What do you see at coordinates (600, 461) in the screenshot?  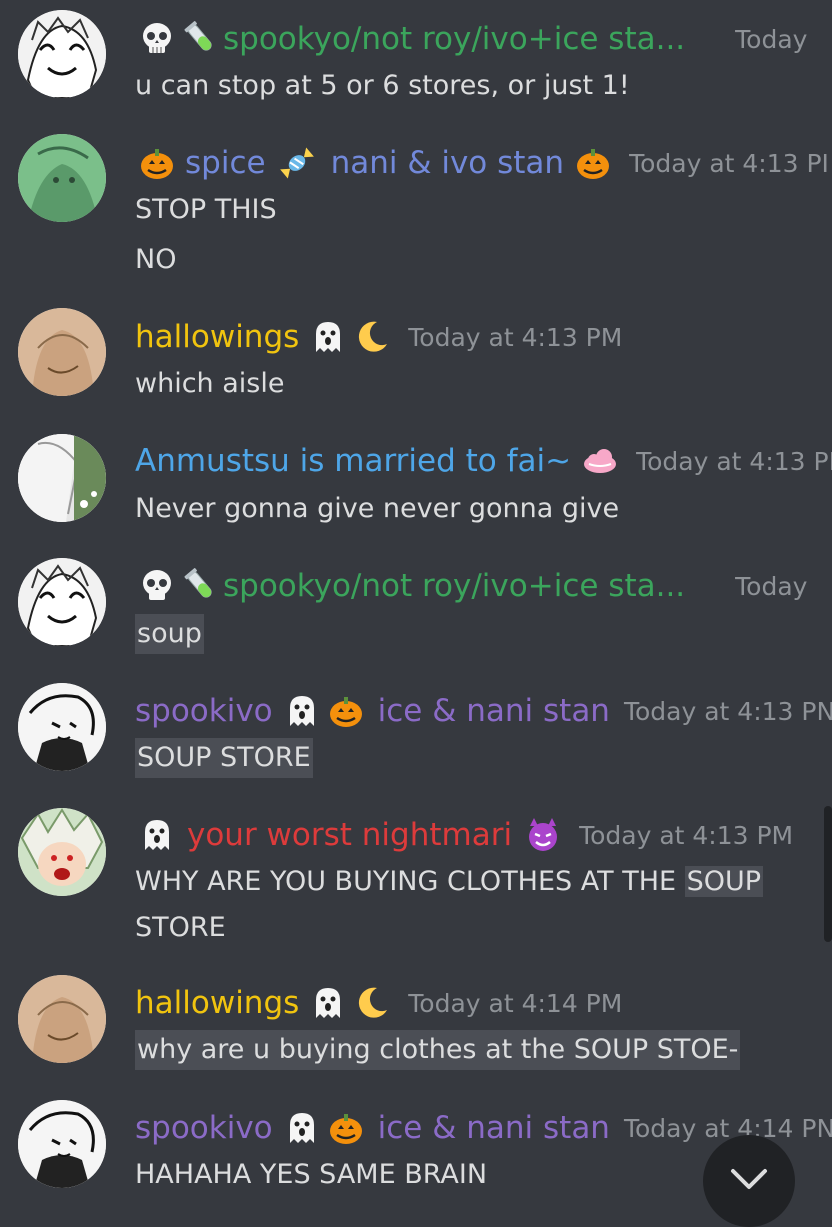 I see `cloud-icon` at bounding box center [600, 461].